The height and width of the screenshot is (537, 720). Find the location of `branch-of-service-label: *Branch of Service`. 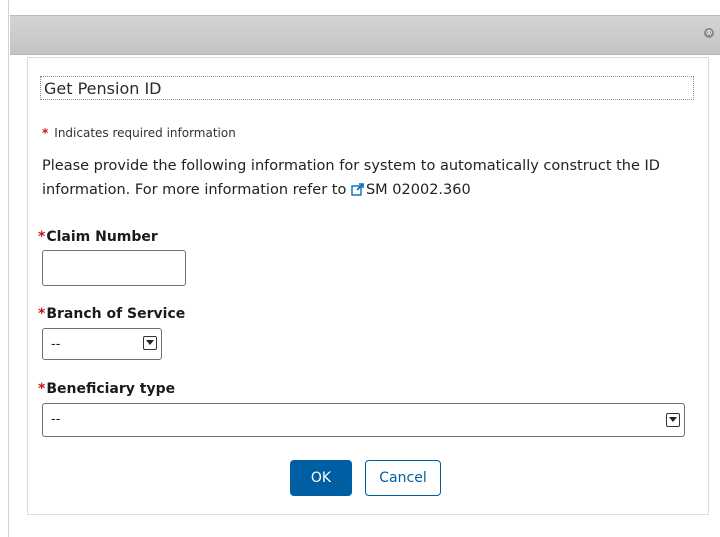

branch-of-service-label: *Branch of Service is located at coordinates (111, 314).